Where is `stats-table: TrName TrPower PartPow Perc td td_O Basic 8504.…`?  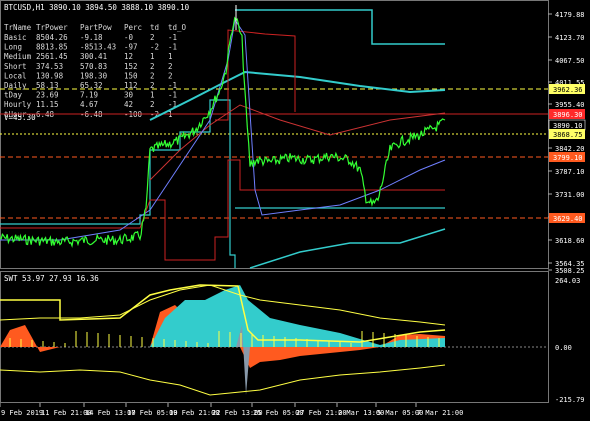
stats-table: TrName TrPower PartPow Perc td td_O Basic 8504.… is located at coordinates (95, 71).